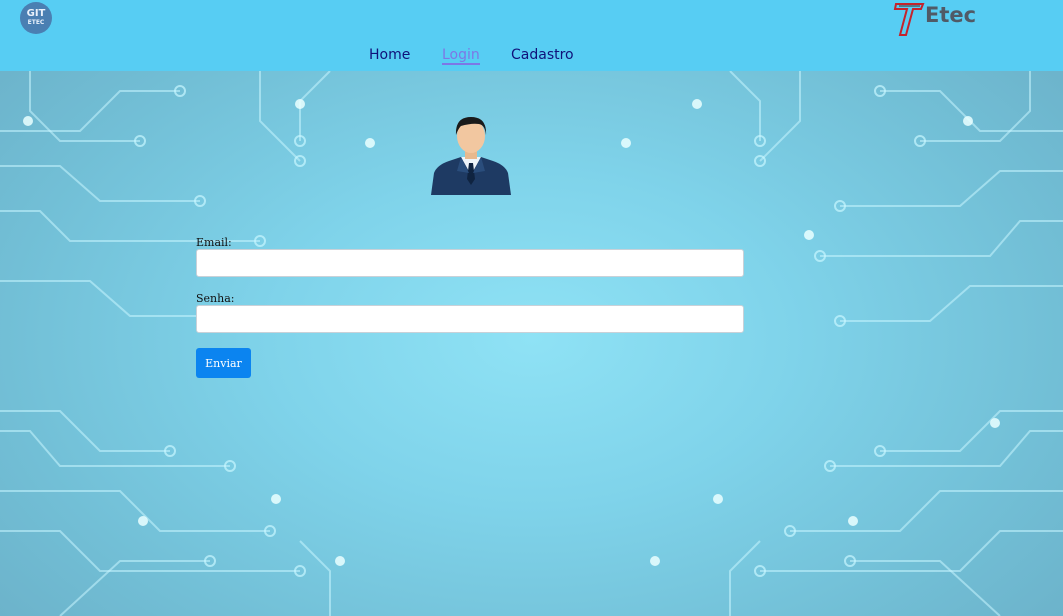 The width and height of the screenshot is (1063, 616). What do you see at coordinates (461, 56) in the screenshot?
I see `nav-login-link: Login` at bounding box center [461, 56].